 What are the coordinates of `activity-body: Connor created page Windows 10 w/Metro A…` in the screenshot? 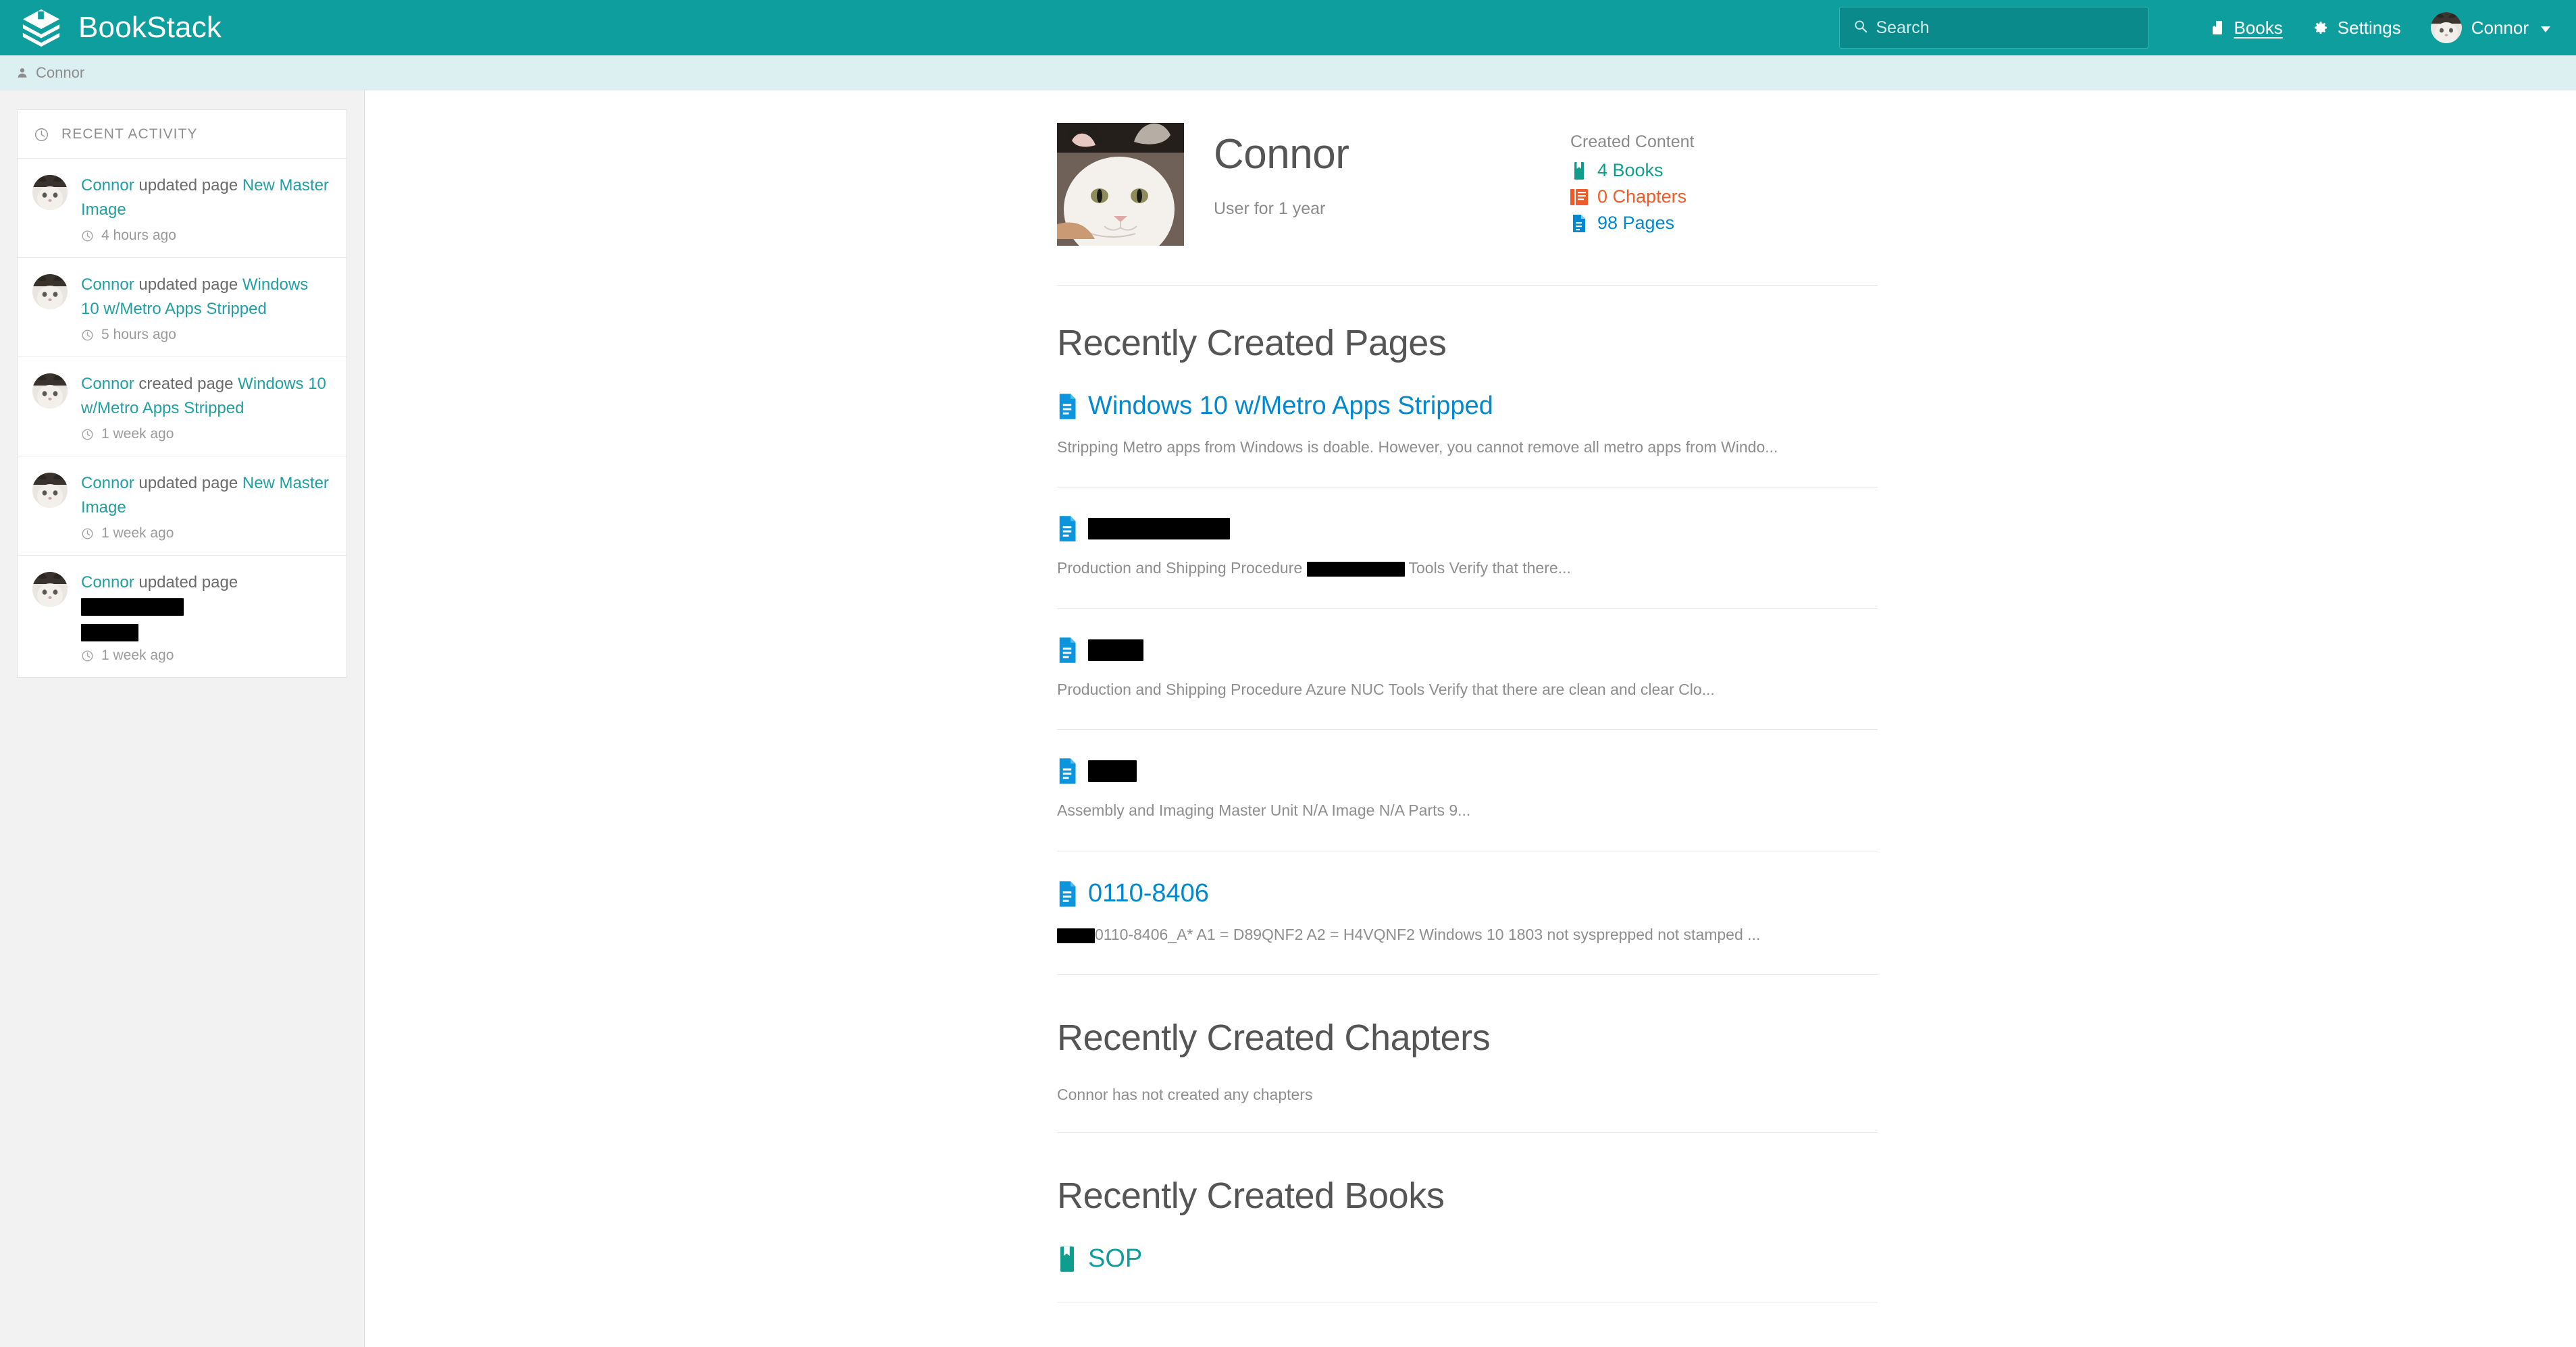 It's located at (205, 407).